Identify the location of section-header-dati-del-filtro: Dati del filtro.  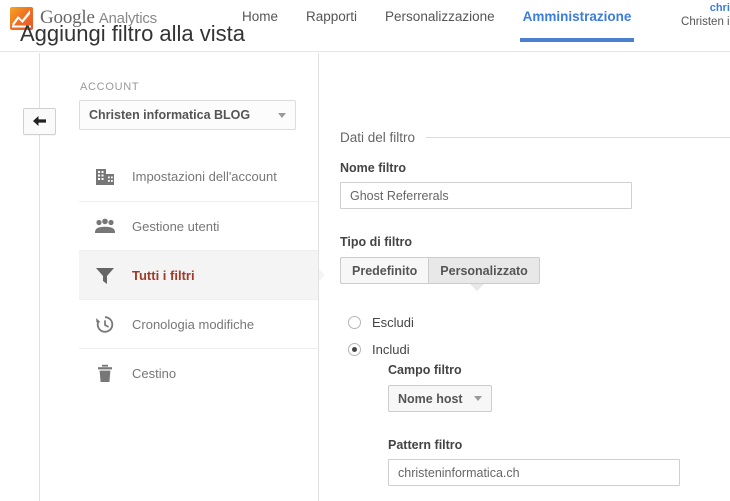
(535, 137).